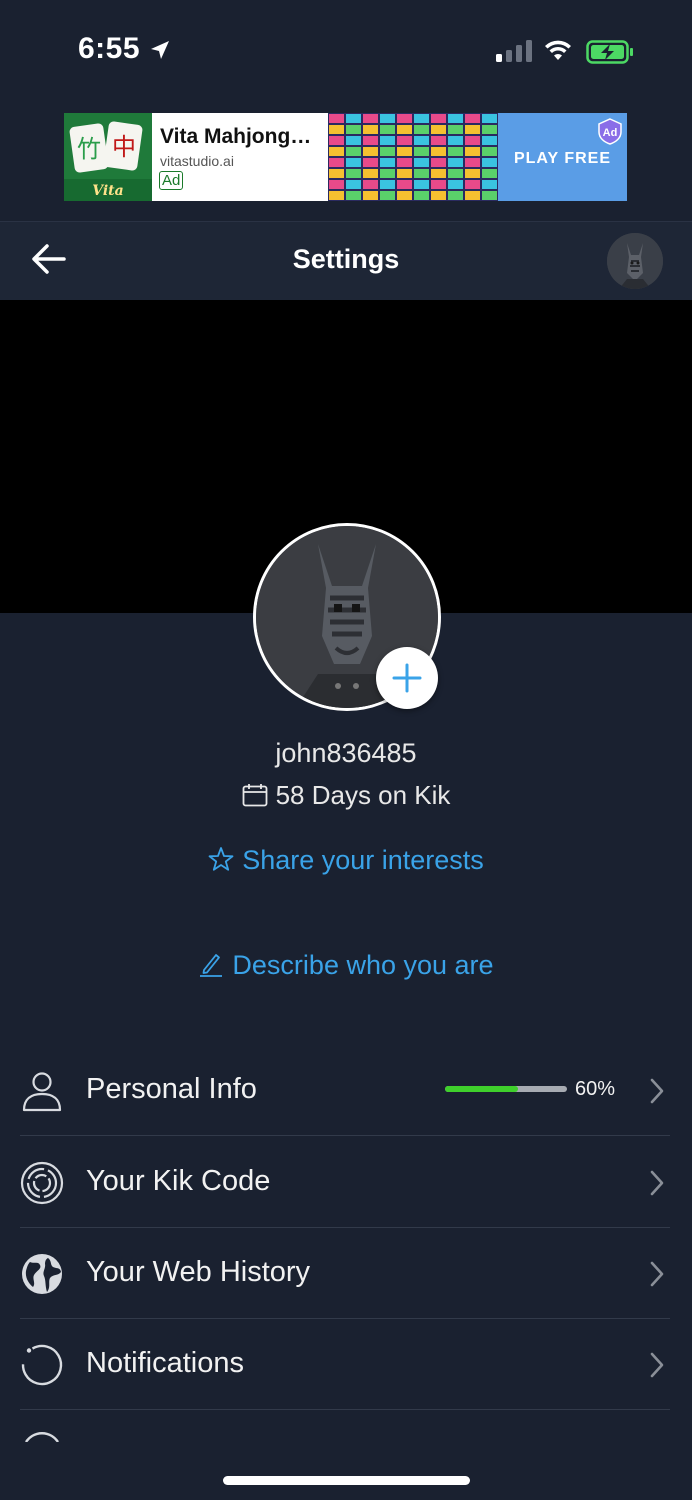 The image size is (692, 1500). I want to click on header-avatar, so click(635, 261).